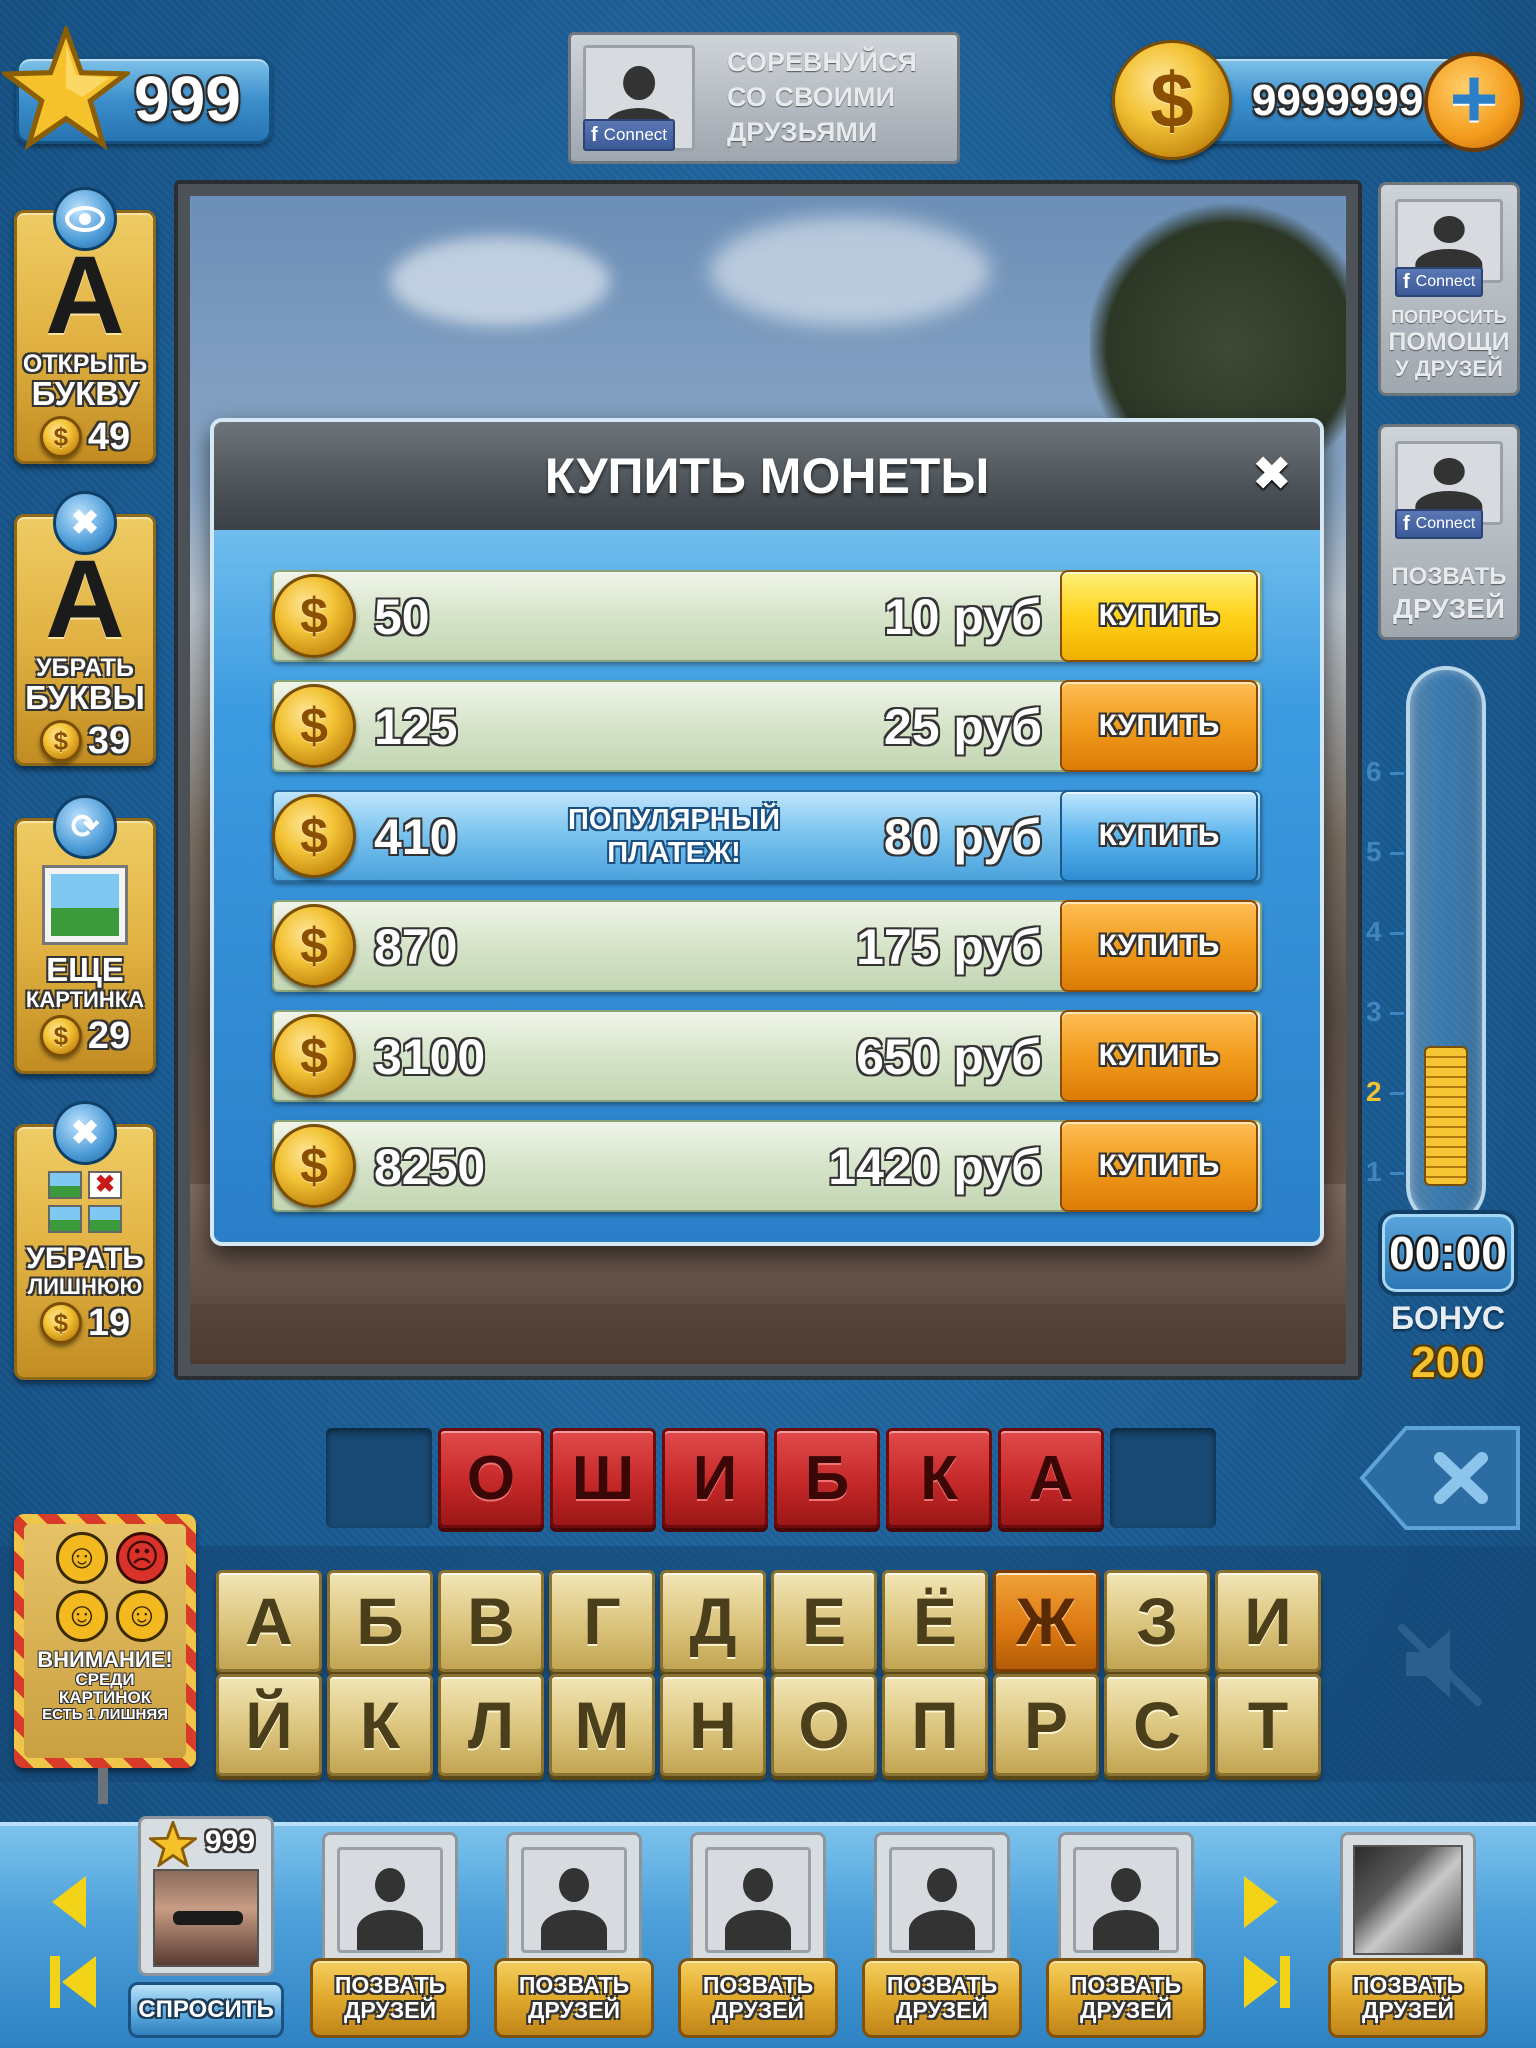  What do you see at coordinates (715, 1478) in the screenshot?
I see `answer-letter: И` at bounding box center [715, 1478].